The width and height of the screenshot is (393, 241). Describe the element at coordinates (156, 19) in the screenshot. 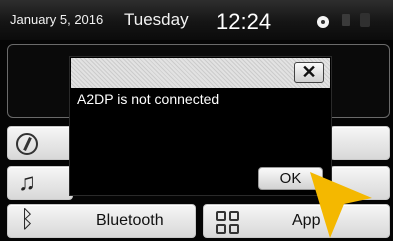

I see `day-label: Tuesday` at that location.